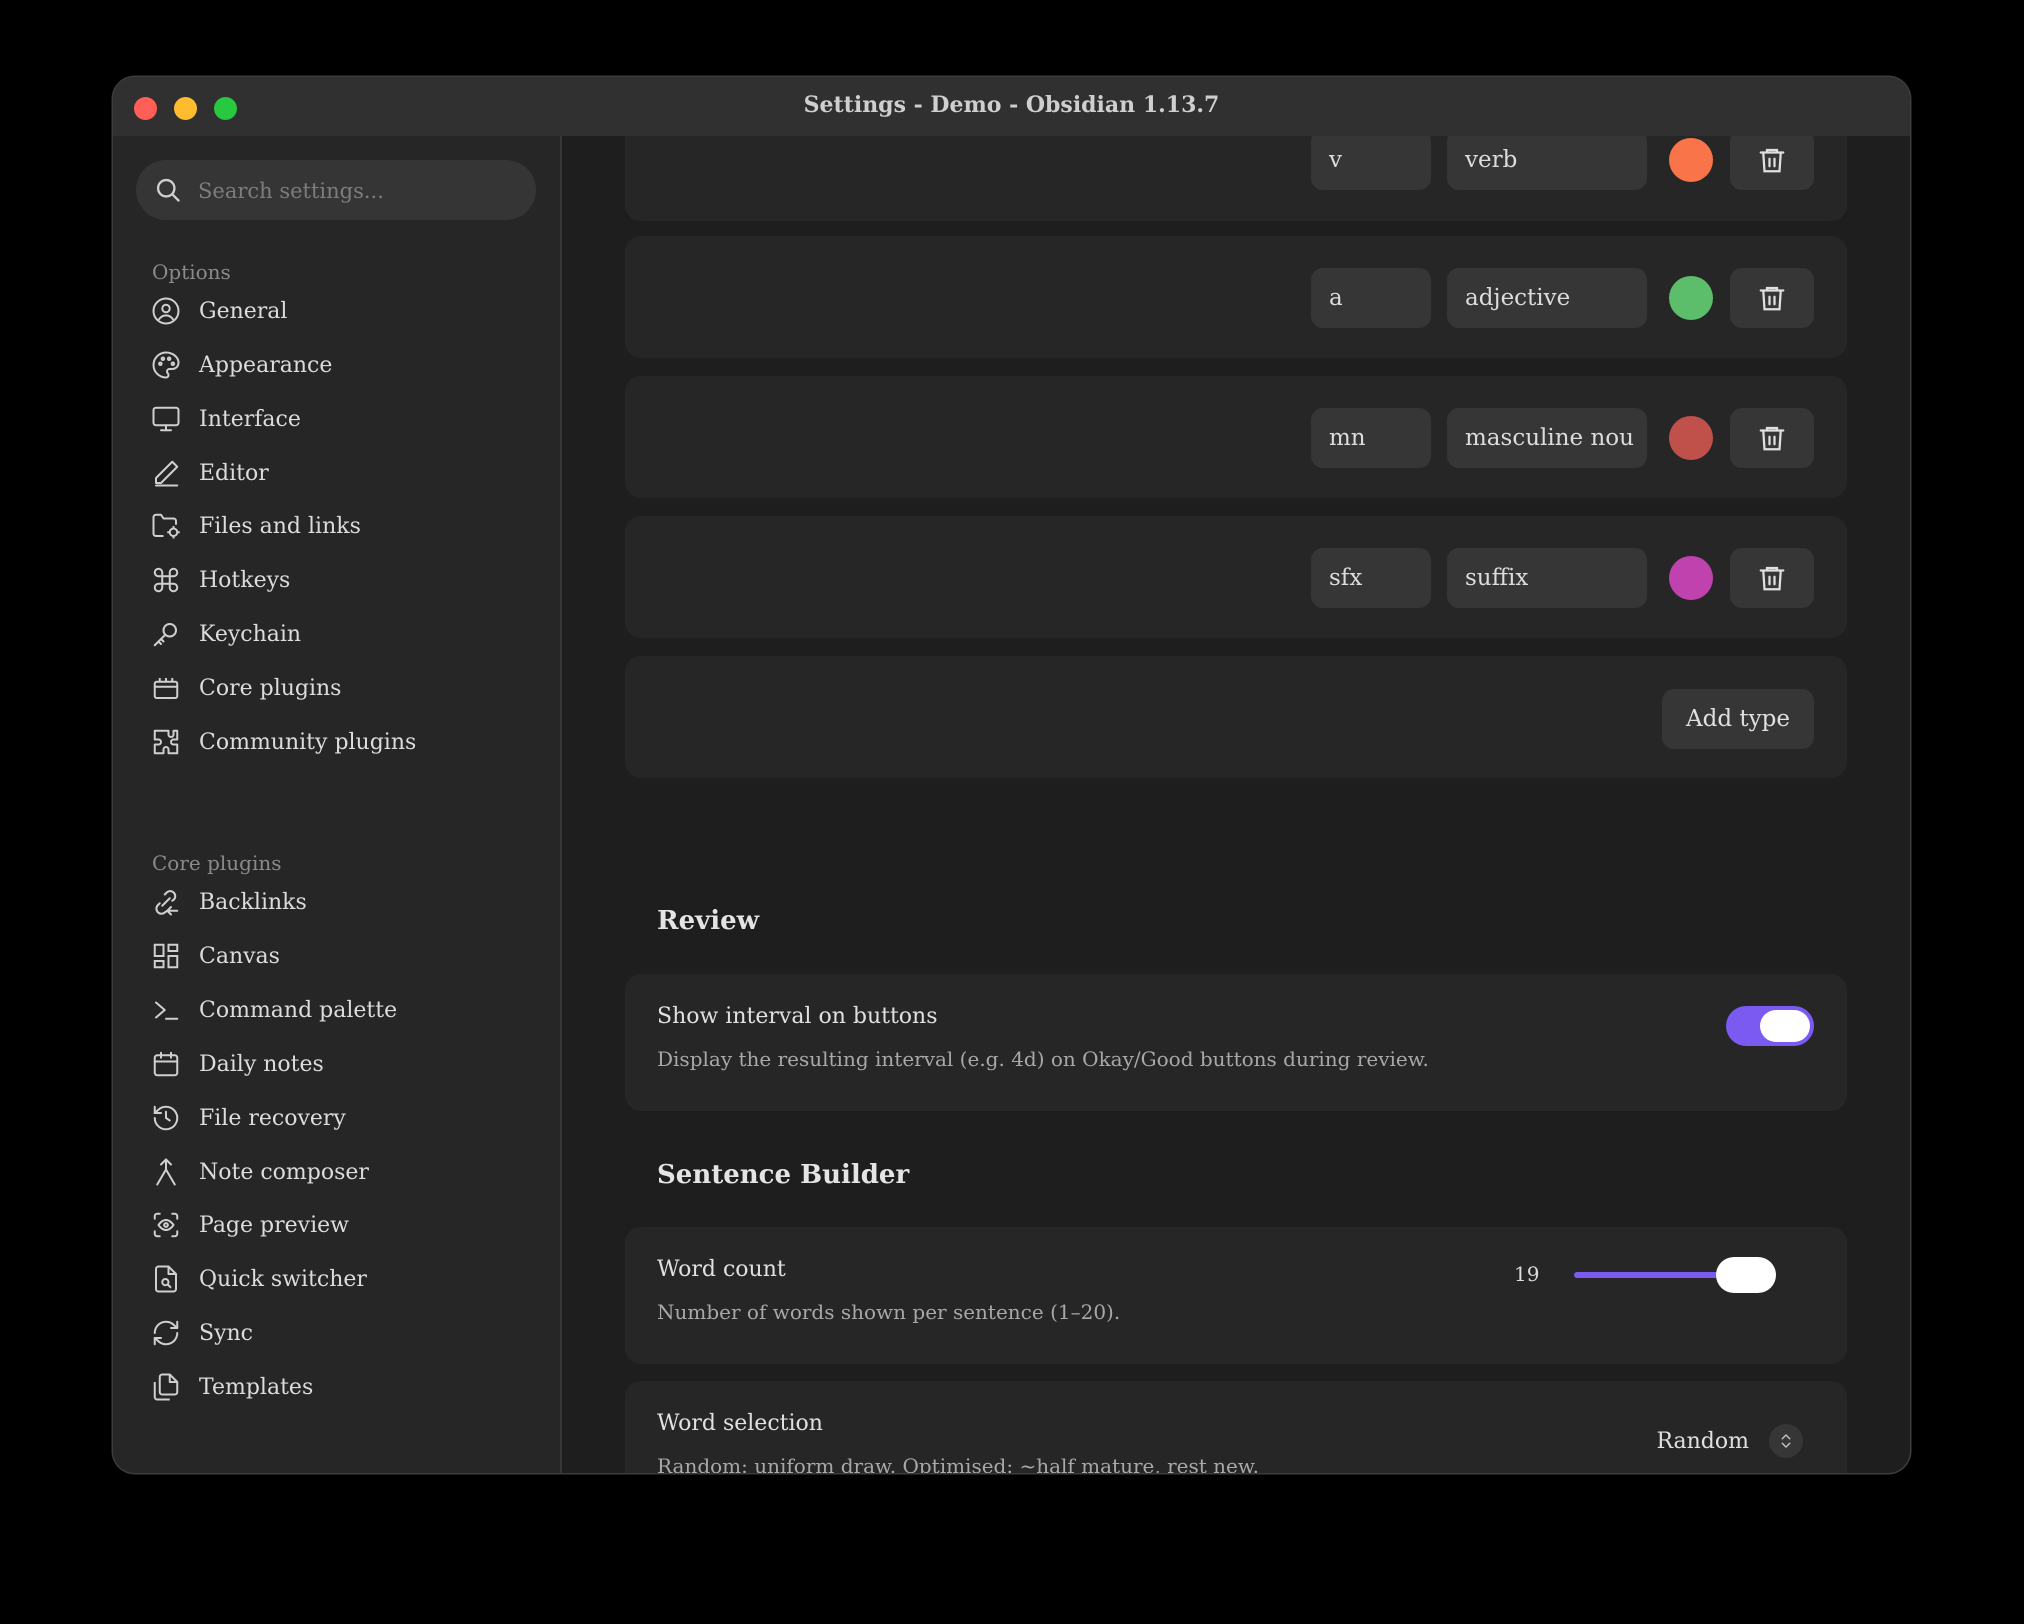 The width and height of the screenshot is (2024, 1624). Describe the element at coordinates (1738, 719) in the screenshot. I see `add-type-button: Add type` at that location.